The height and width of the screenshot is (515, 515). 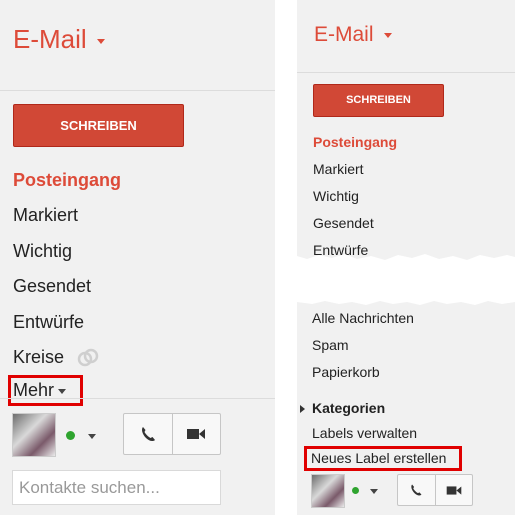 What do you see at coordinates (56, 357) in the screenshot?
I see `nav-item-circles: Kreise` at bounding box center [56, 357].